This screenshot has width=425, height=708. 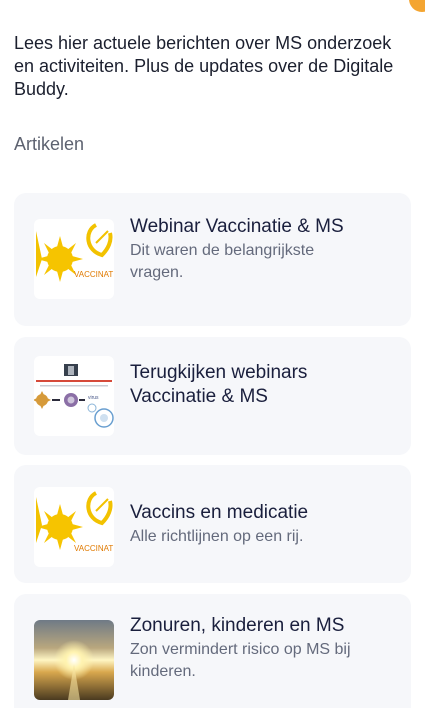 What do you see at coordinates (237, 226) in the screenshot?
I see `article-title: Webinar Vaccinatie & MS` at bounding box center [237, 226].